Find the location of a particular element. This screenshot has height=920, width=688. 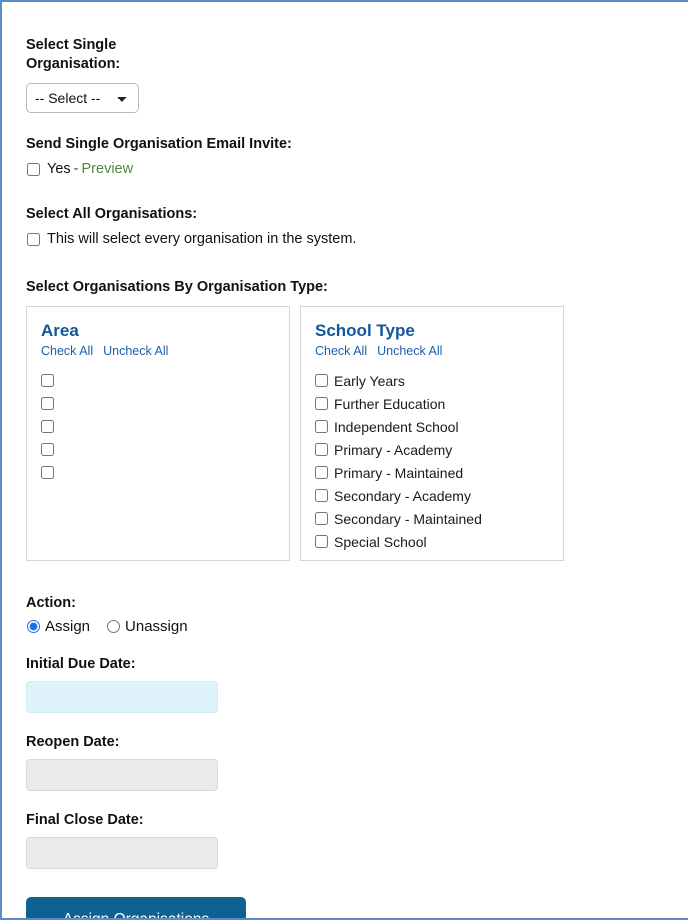

email-invite-row: Yes - Preview is located at coordinates (357, 169).